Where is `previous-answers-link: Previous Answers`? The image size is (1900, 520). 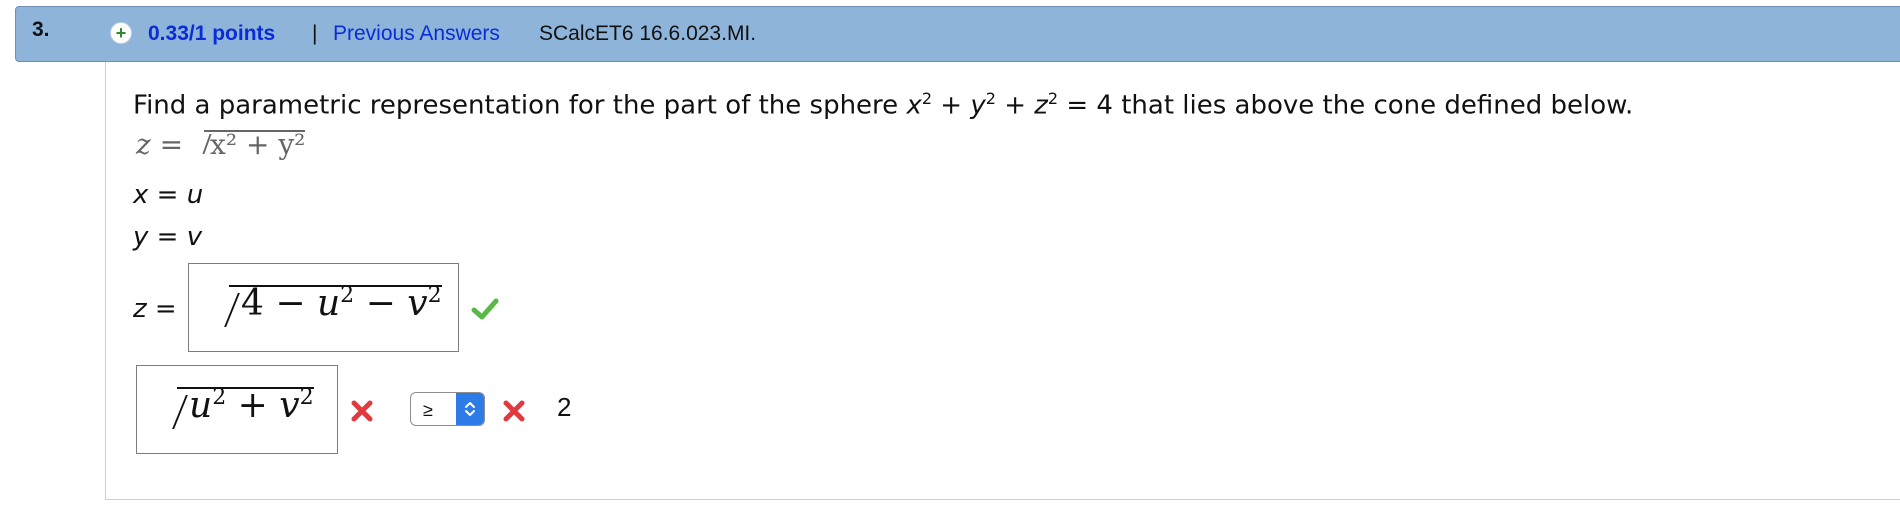 previous-answers-link: Previous Answers is located at coordinates (416, 34).